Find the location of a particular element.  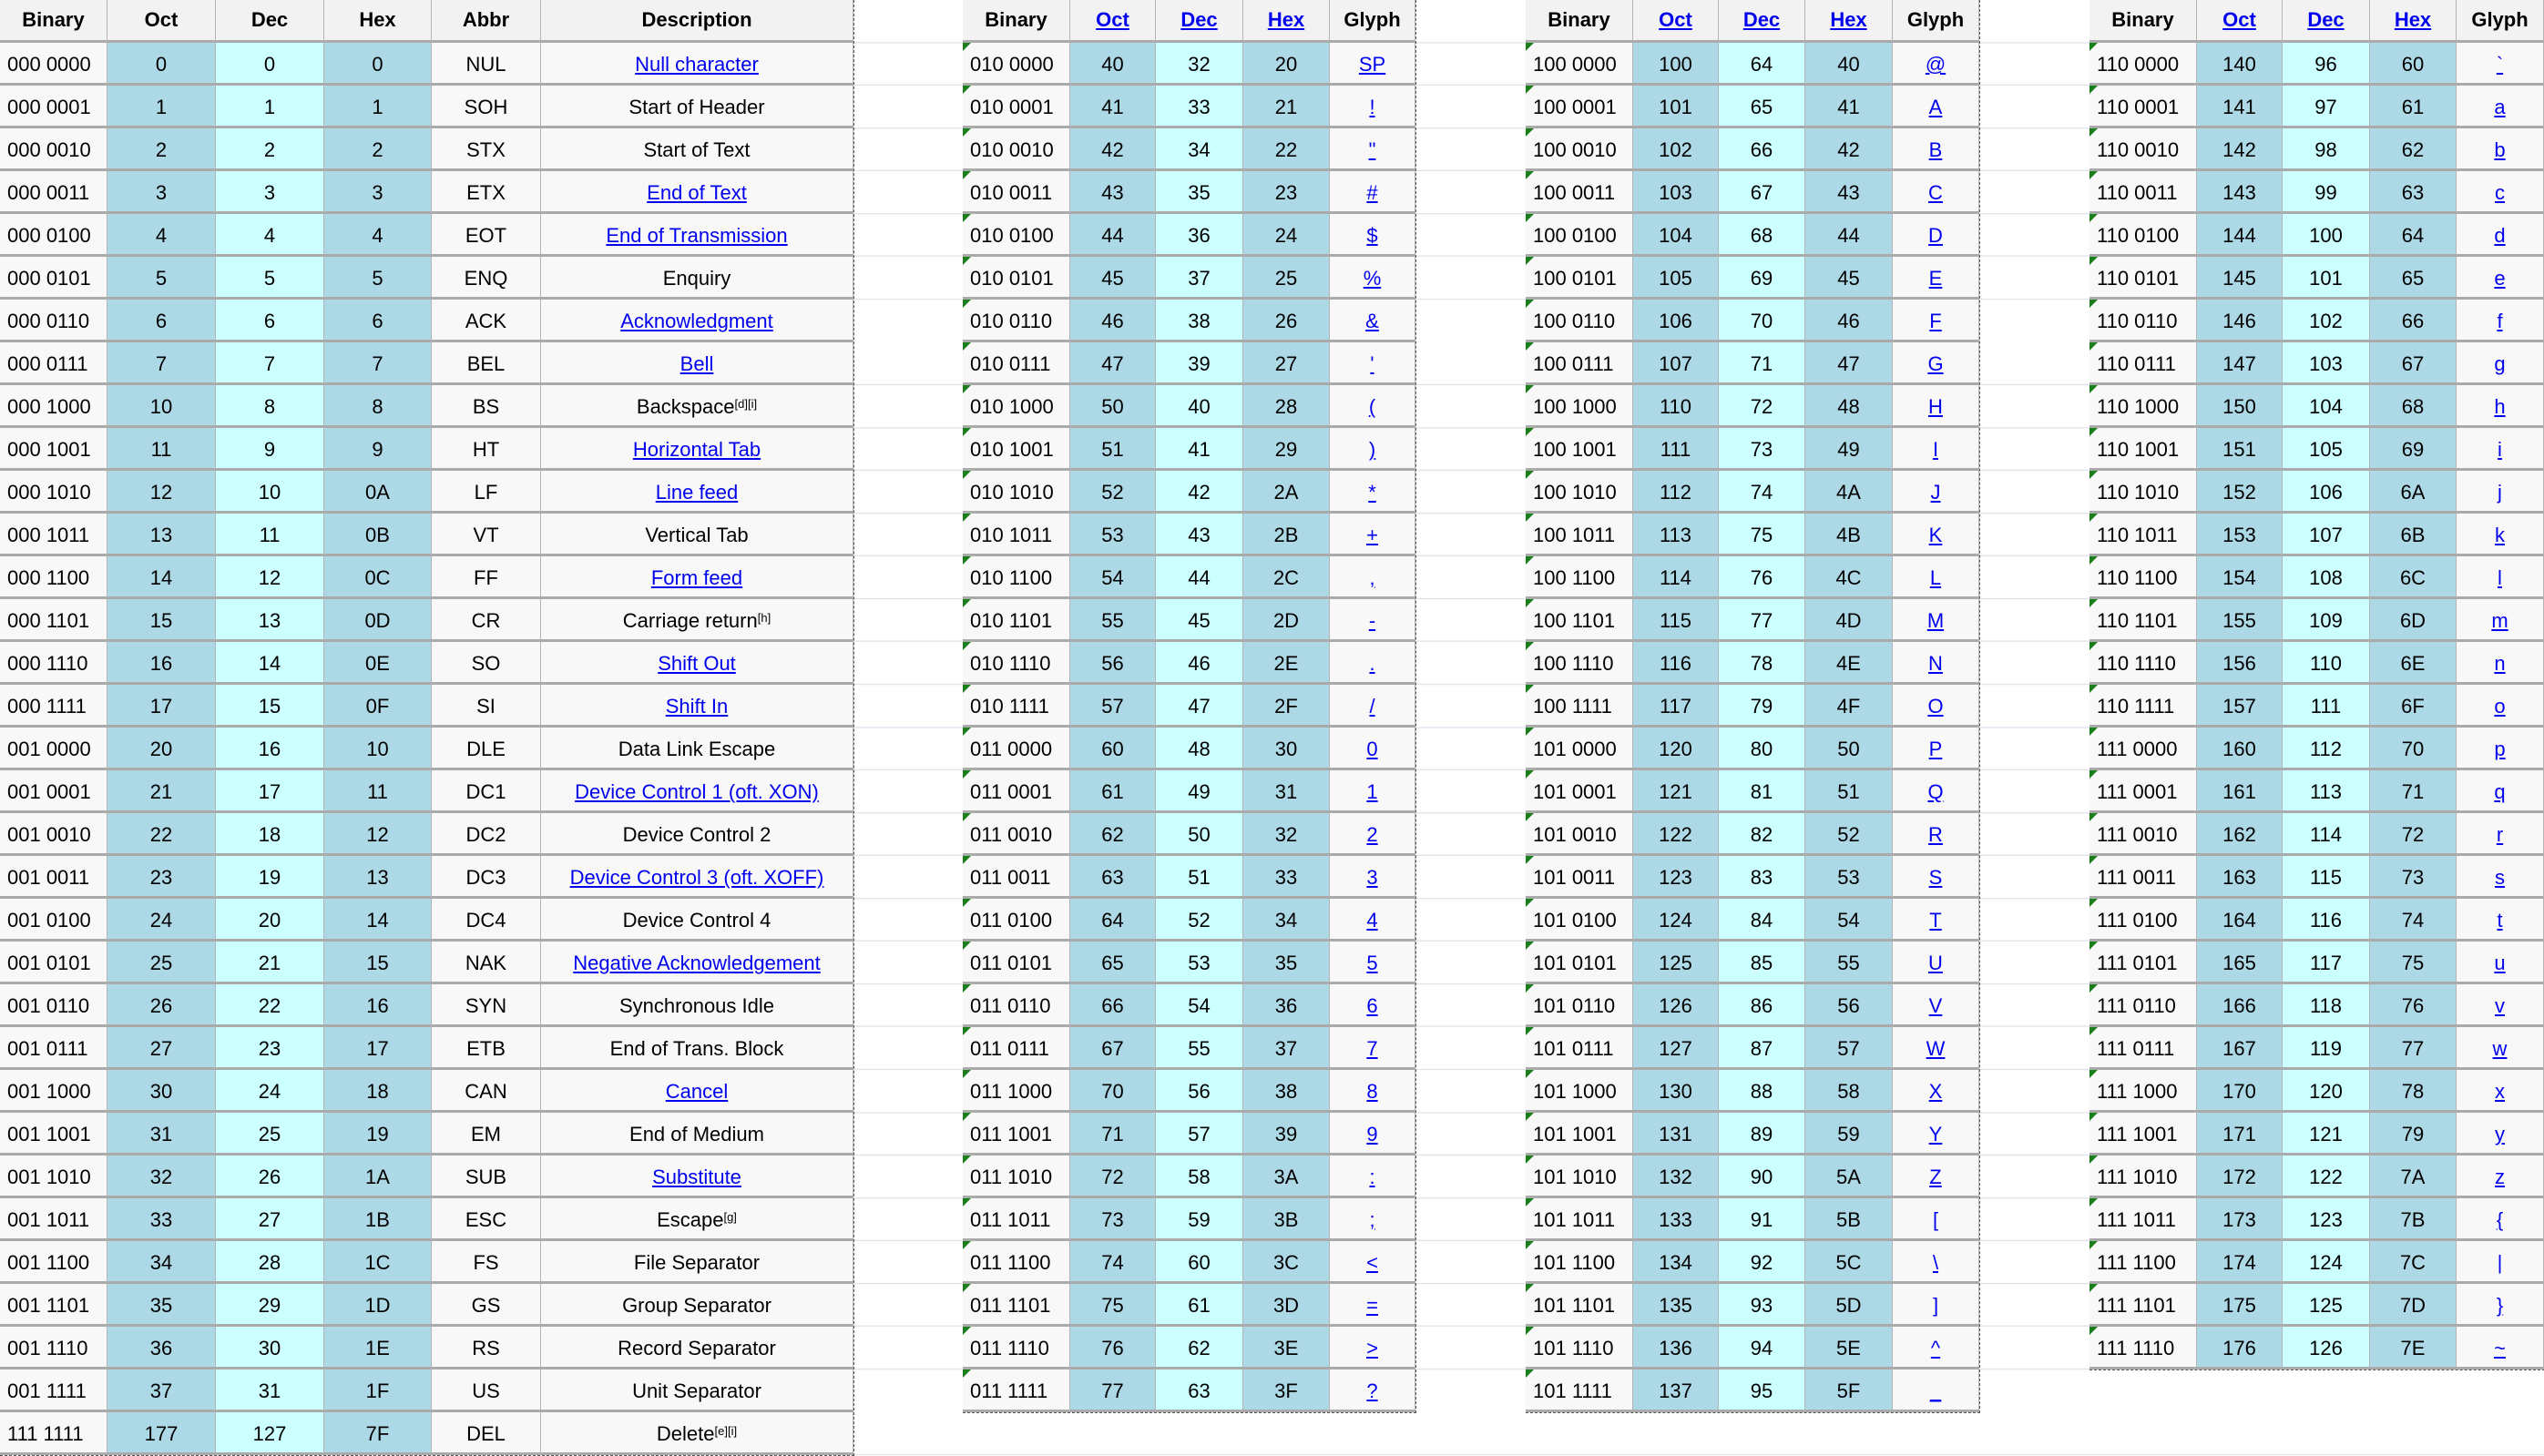

glyph-cell-link: E is located at coordinates (1936, 278).